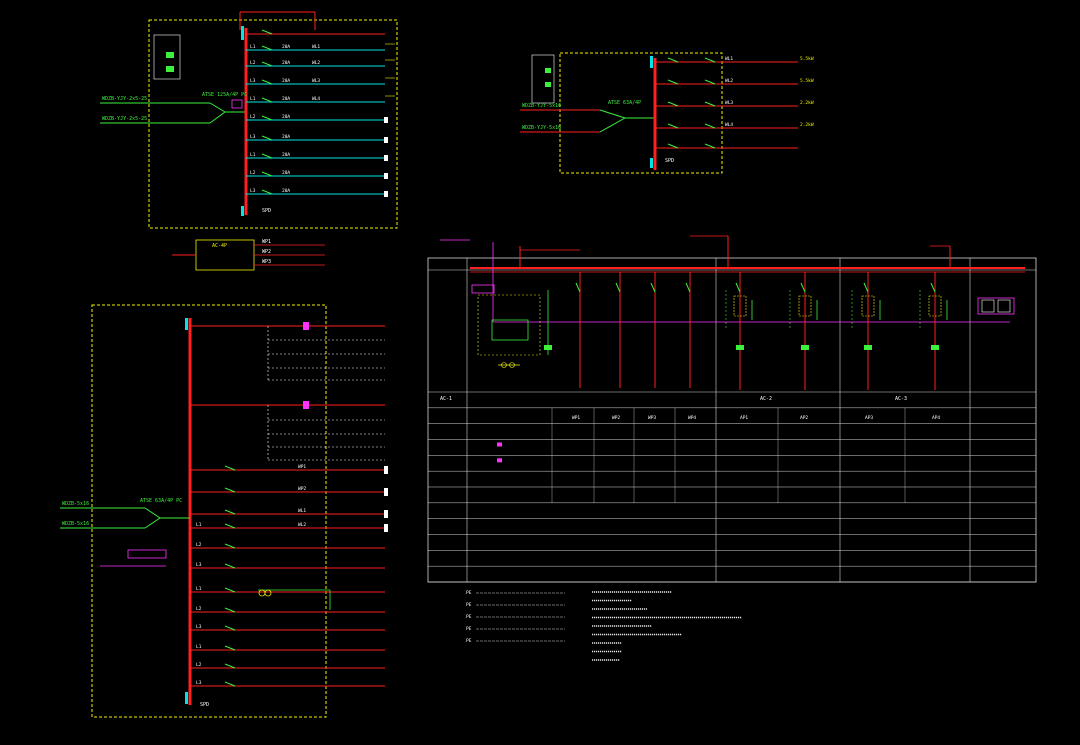 The width and height of the screenshot is (1080, 745). I want to click on bl-row-label: WL2, so click(302, 525).